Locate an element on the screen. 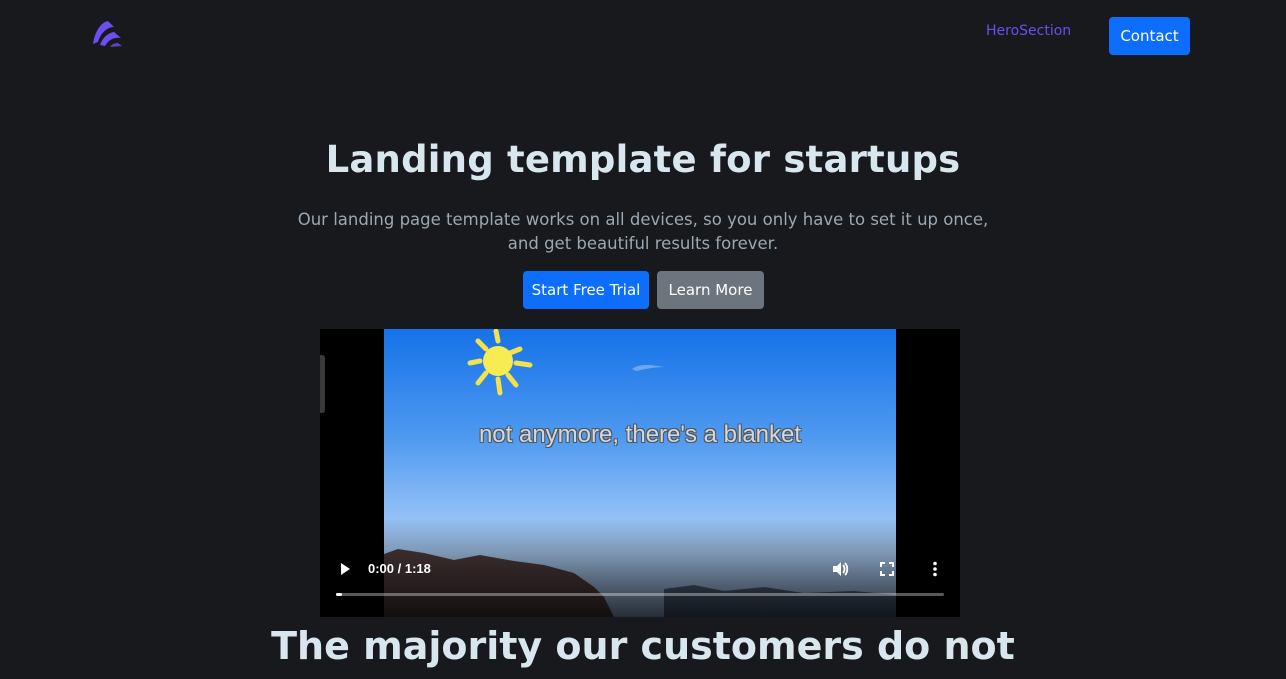 This screenshot has height=679, width=1286. start-free-trial-button: Start Free Trial is located at coordinates (586, 290).